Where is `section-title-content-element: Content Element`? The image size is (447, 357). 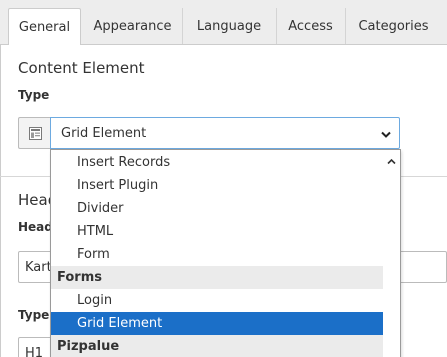
section-title-content-element: Content Element is located at coordinates (81, 68).